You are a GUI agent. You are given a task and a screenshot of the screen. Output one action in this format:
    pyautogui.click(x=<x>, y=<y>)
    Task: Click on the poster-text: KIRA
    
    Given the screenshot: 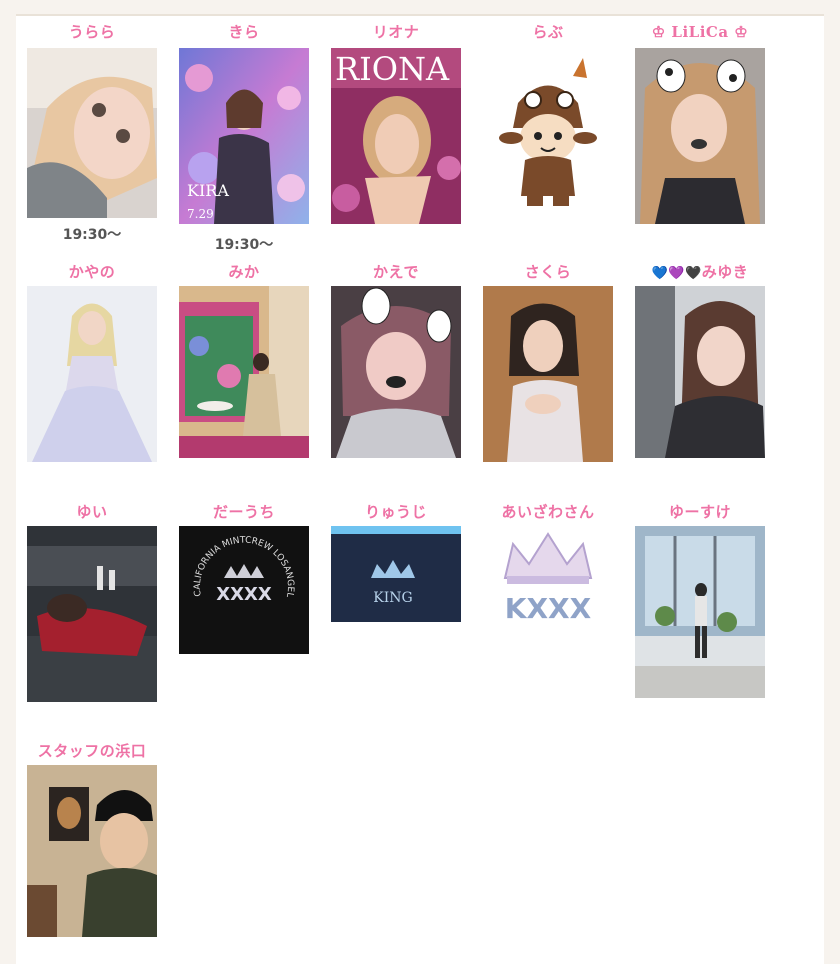 What is the action you would take?
    pyautogui.click(x=208, y=190)
    